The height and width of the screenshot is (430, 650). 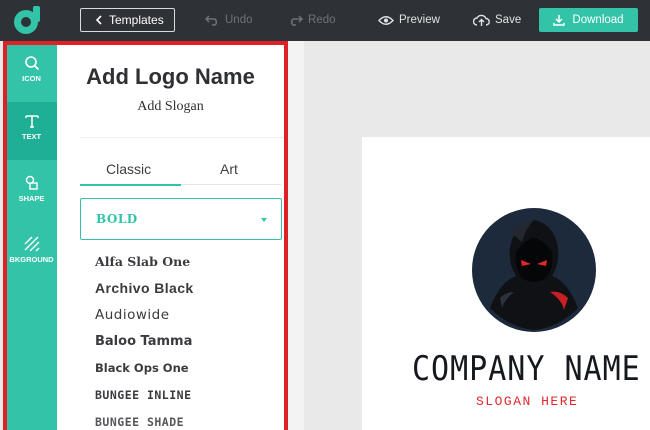 I want to click on company-name-text: COMPANY NAME, so click(x=526, y=369).